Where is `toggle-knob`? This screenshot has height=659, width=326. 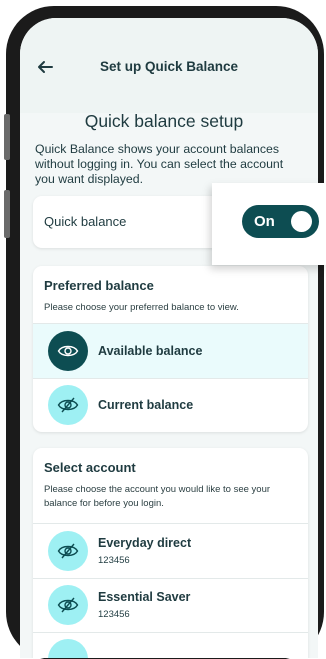 toggle-knob is located at coordinates (301, 221).